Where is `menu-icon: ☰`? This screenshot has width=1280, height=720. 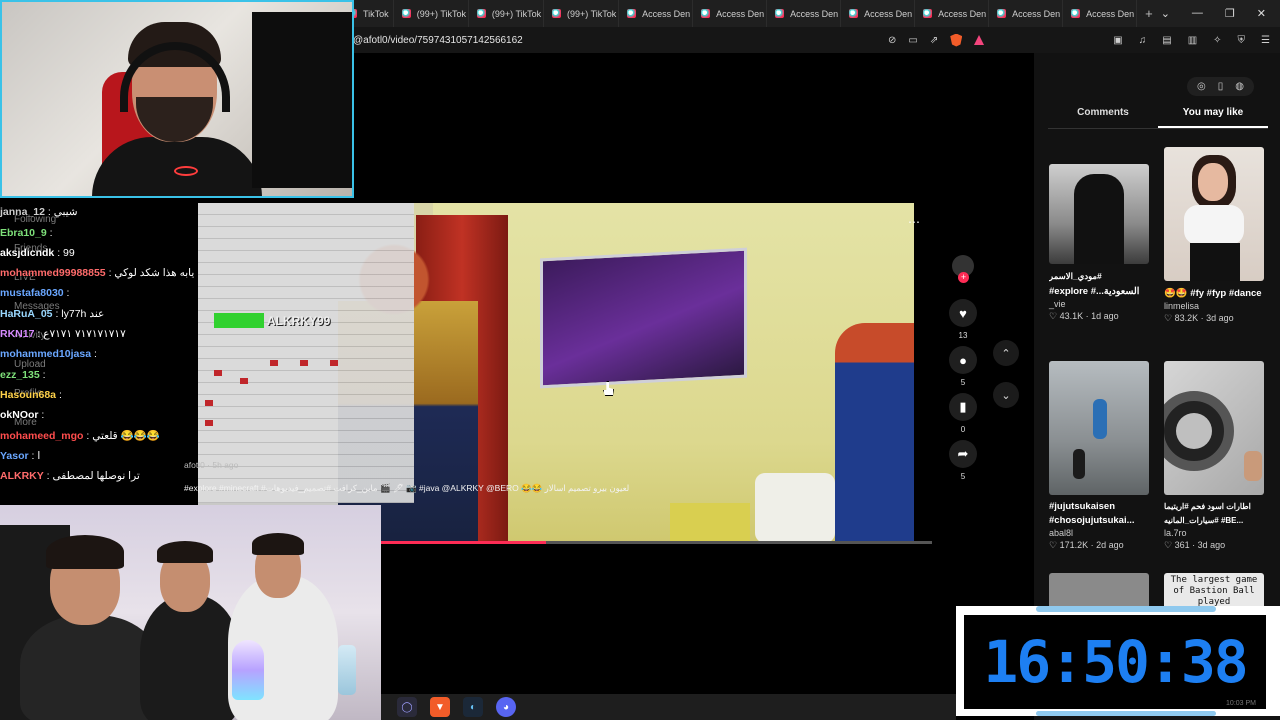
menu-icon: ☰ is located at coordinates (1265, 40).